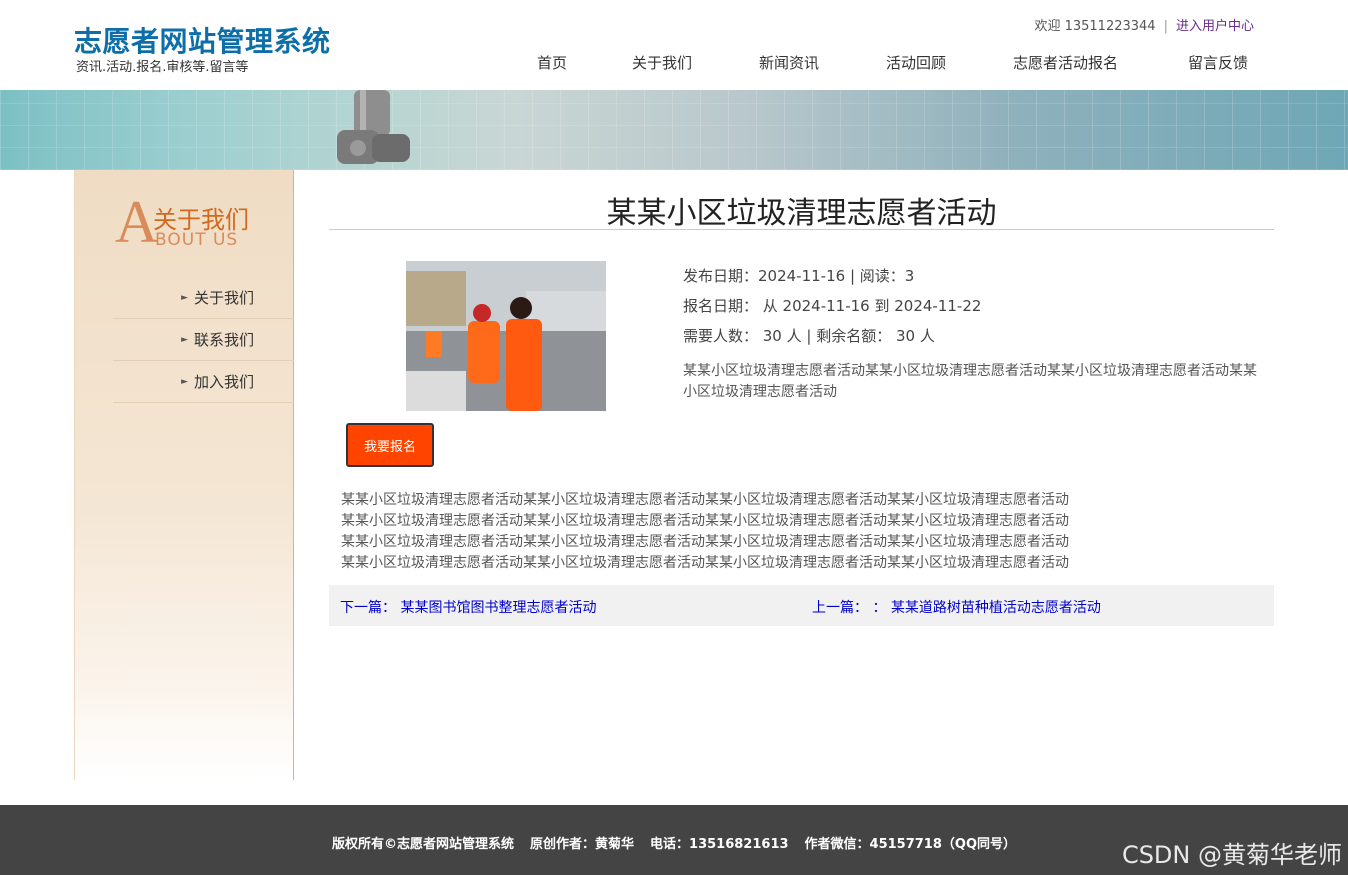 This screenshot has height=875, width=1348. I want to click on nav-item-news: 新闻资讯, so click(789, 62).